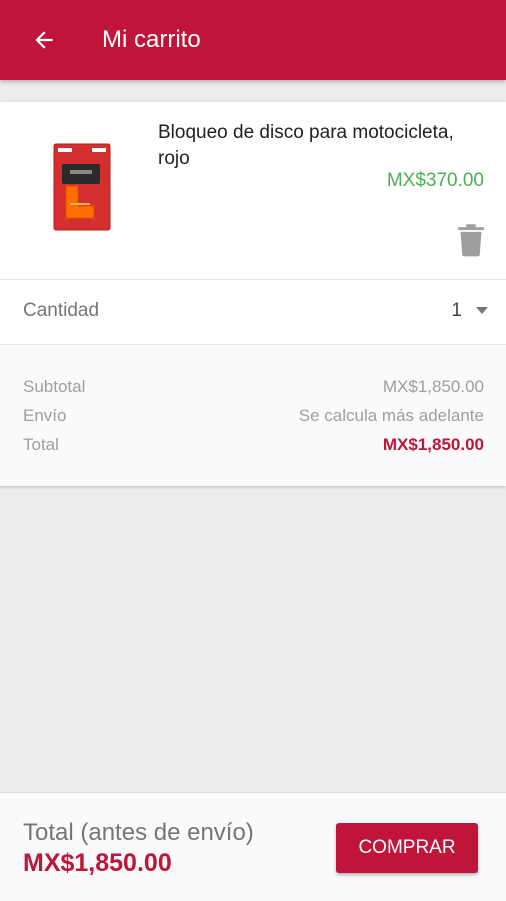 This screenshot has height=901, width=506. I want to click on product-image, so click(81, 186).